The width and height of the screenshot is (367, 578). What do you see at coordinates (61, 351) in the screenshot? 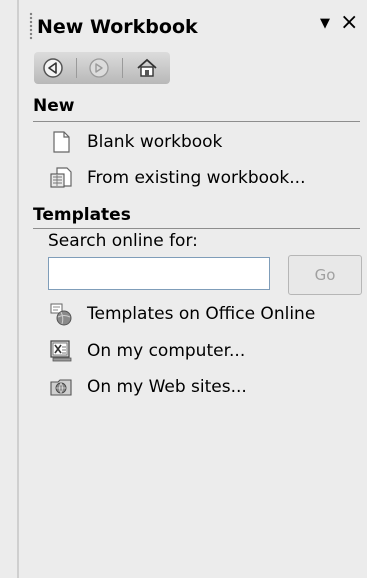
I see `computer-templates-icon` at bounding box center [61, 351].